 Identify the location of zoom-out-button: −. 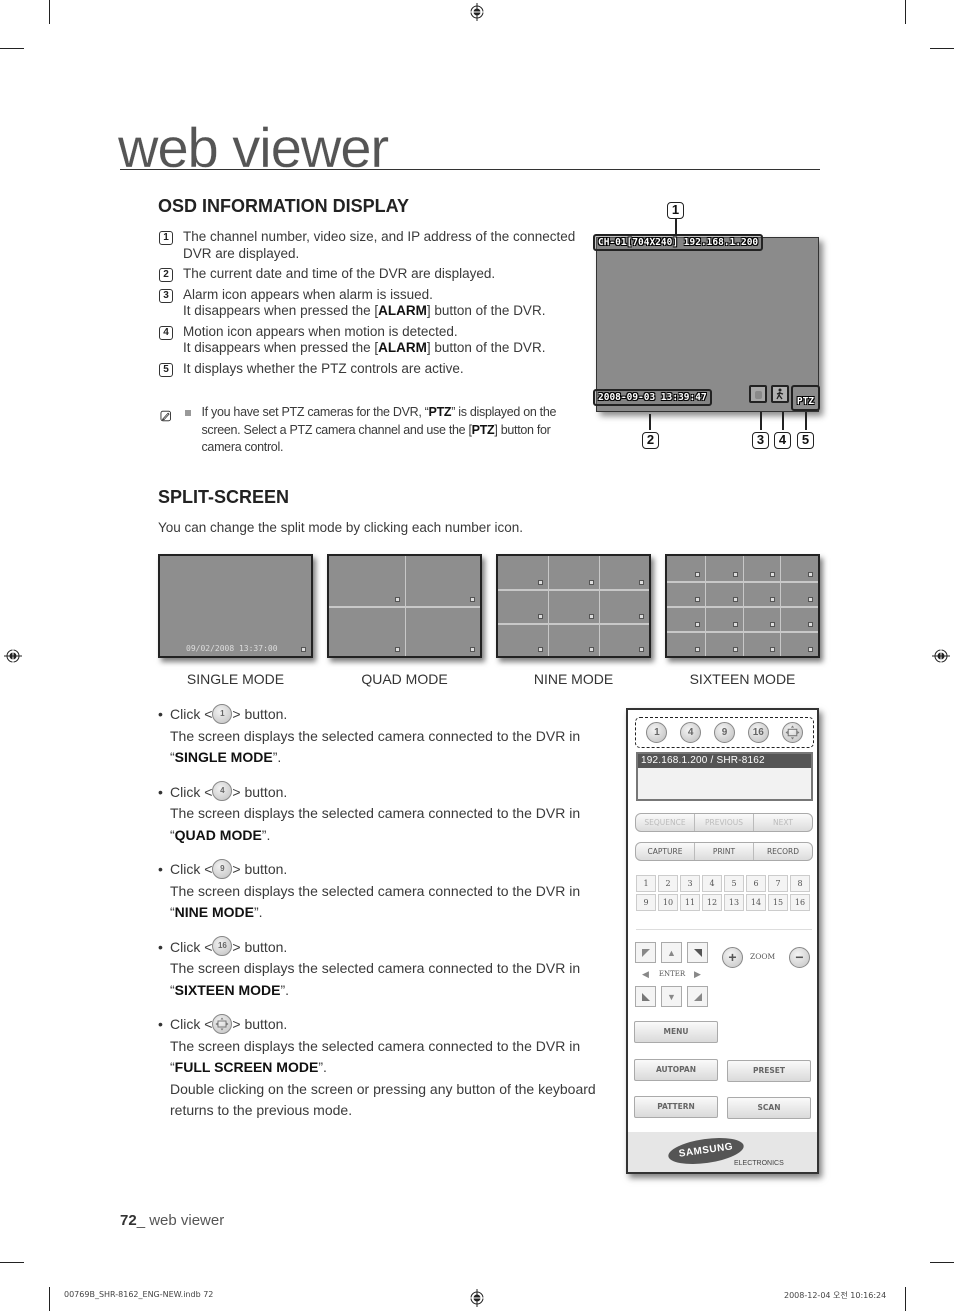
(799, 957).